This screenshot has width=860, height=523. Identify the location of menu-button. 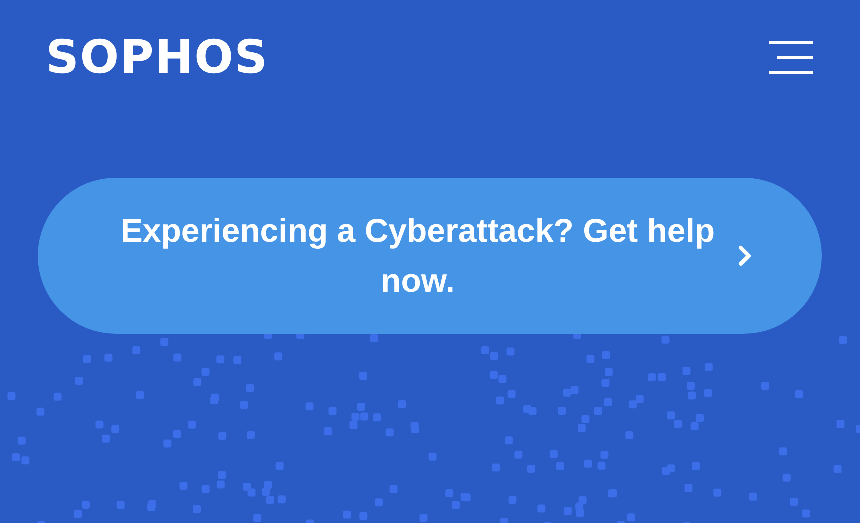
(791, 57).